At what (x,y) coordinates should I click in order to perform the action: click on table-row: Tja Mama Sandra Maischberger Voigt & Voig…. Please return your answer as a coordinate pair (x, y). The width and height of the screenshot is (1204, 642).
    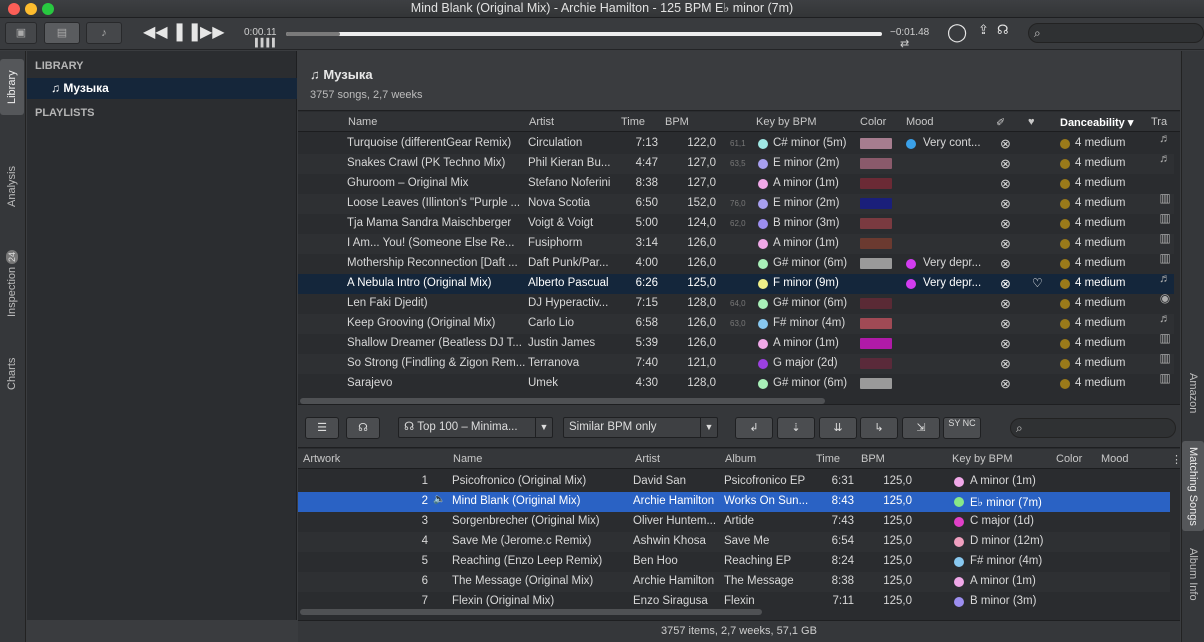
    Looking at the image, I should click on (736, 224).